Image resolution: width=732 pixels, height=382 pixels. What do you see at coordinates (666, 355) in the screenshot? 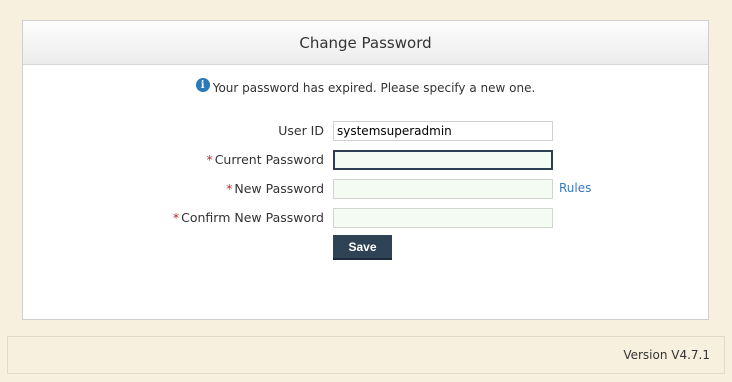
I see `version-label: Version V4.7.1` at bounding box center [666, 355].